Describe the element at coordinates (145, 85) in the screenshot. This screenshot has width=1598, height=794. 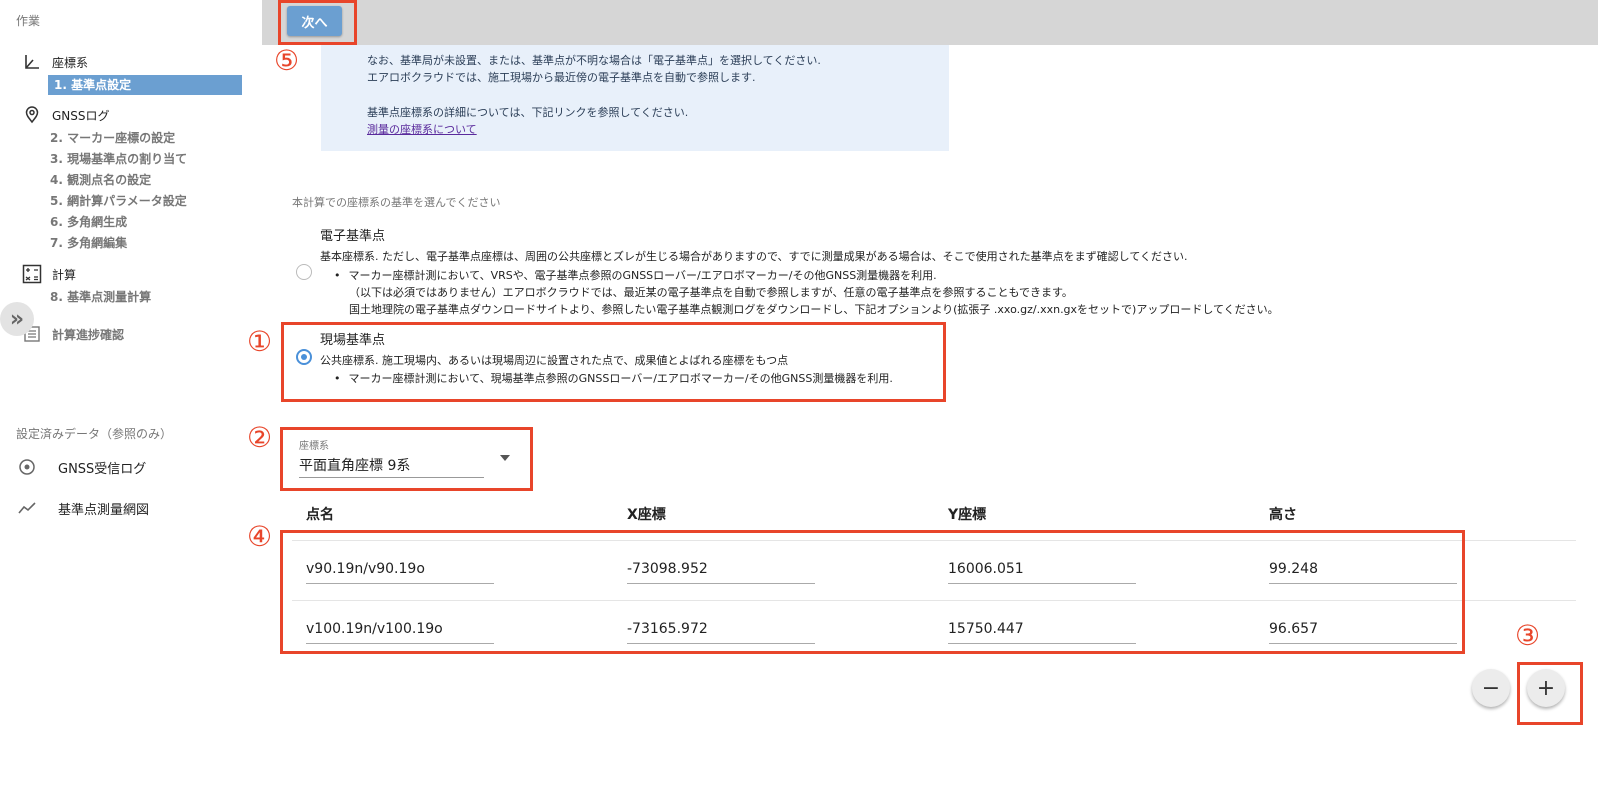
I see `sidebar-step-base-point-setting: 1. 基準点設定` at that location.